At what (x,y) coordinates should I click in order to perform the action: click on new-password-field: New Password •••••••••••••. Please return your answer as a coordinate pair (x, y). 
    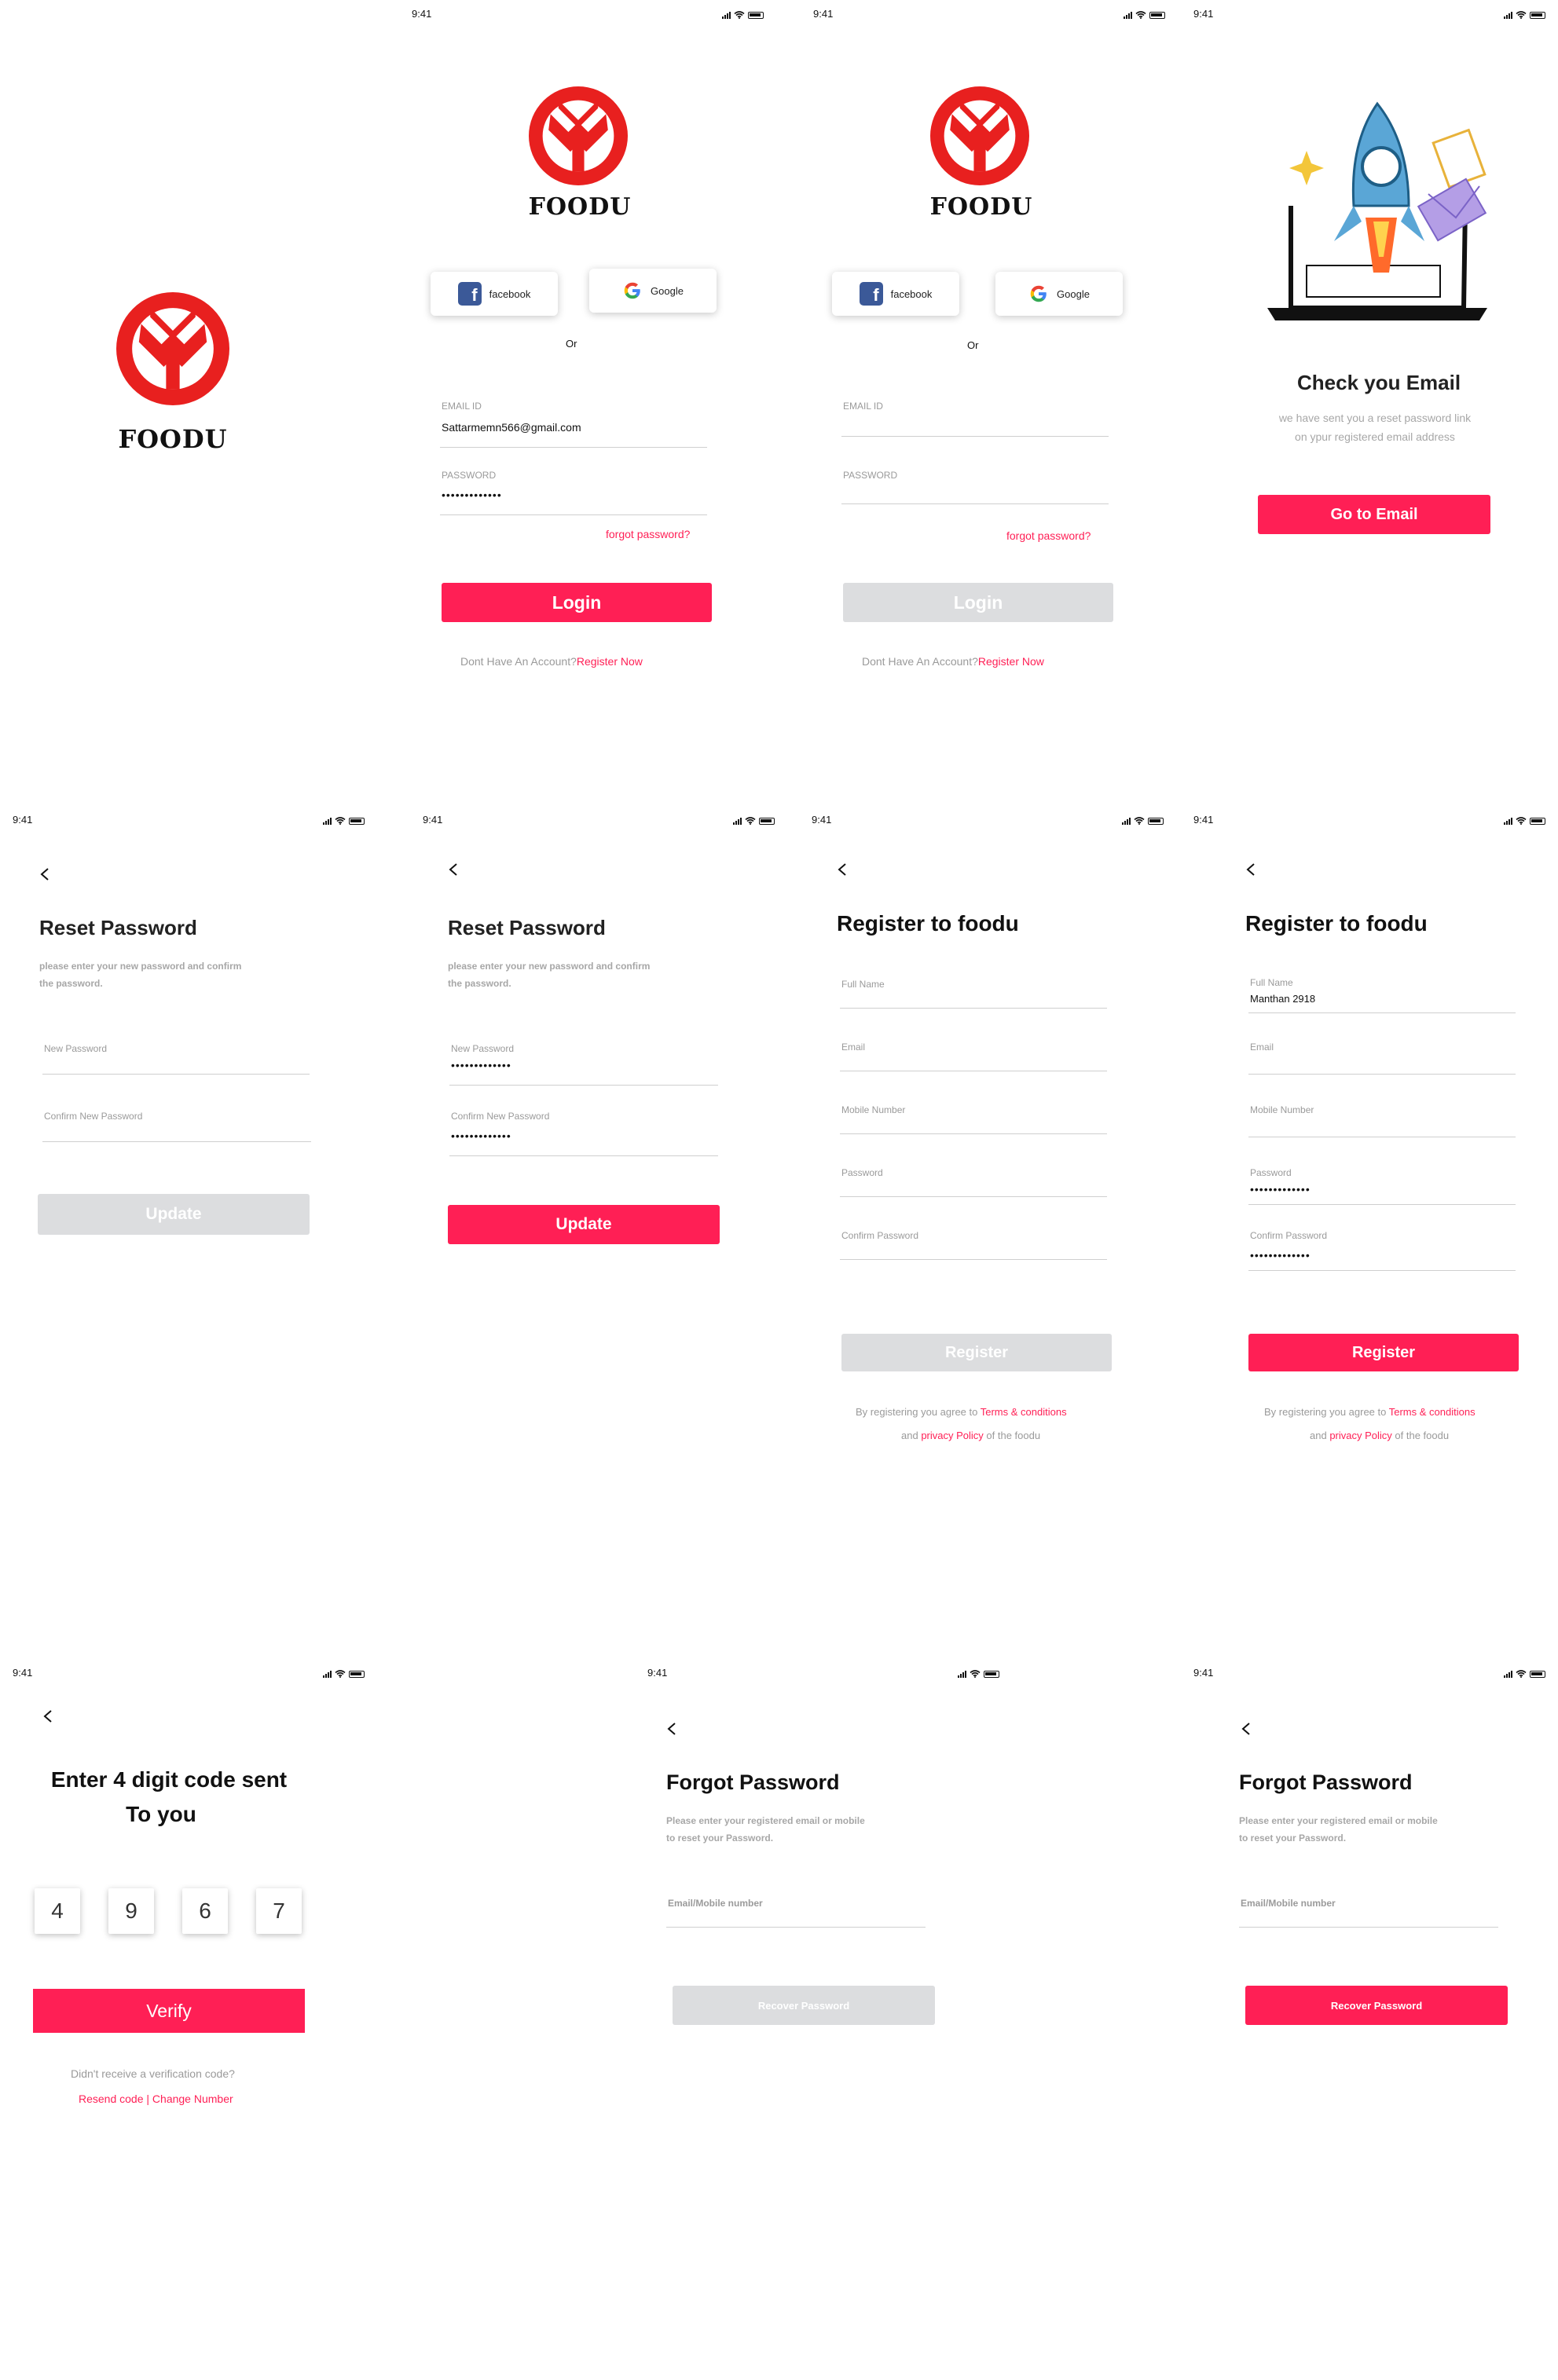
    Looking at the image, I should click on (583, 1063).